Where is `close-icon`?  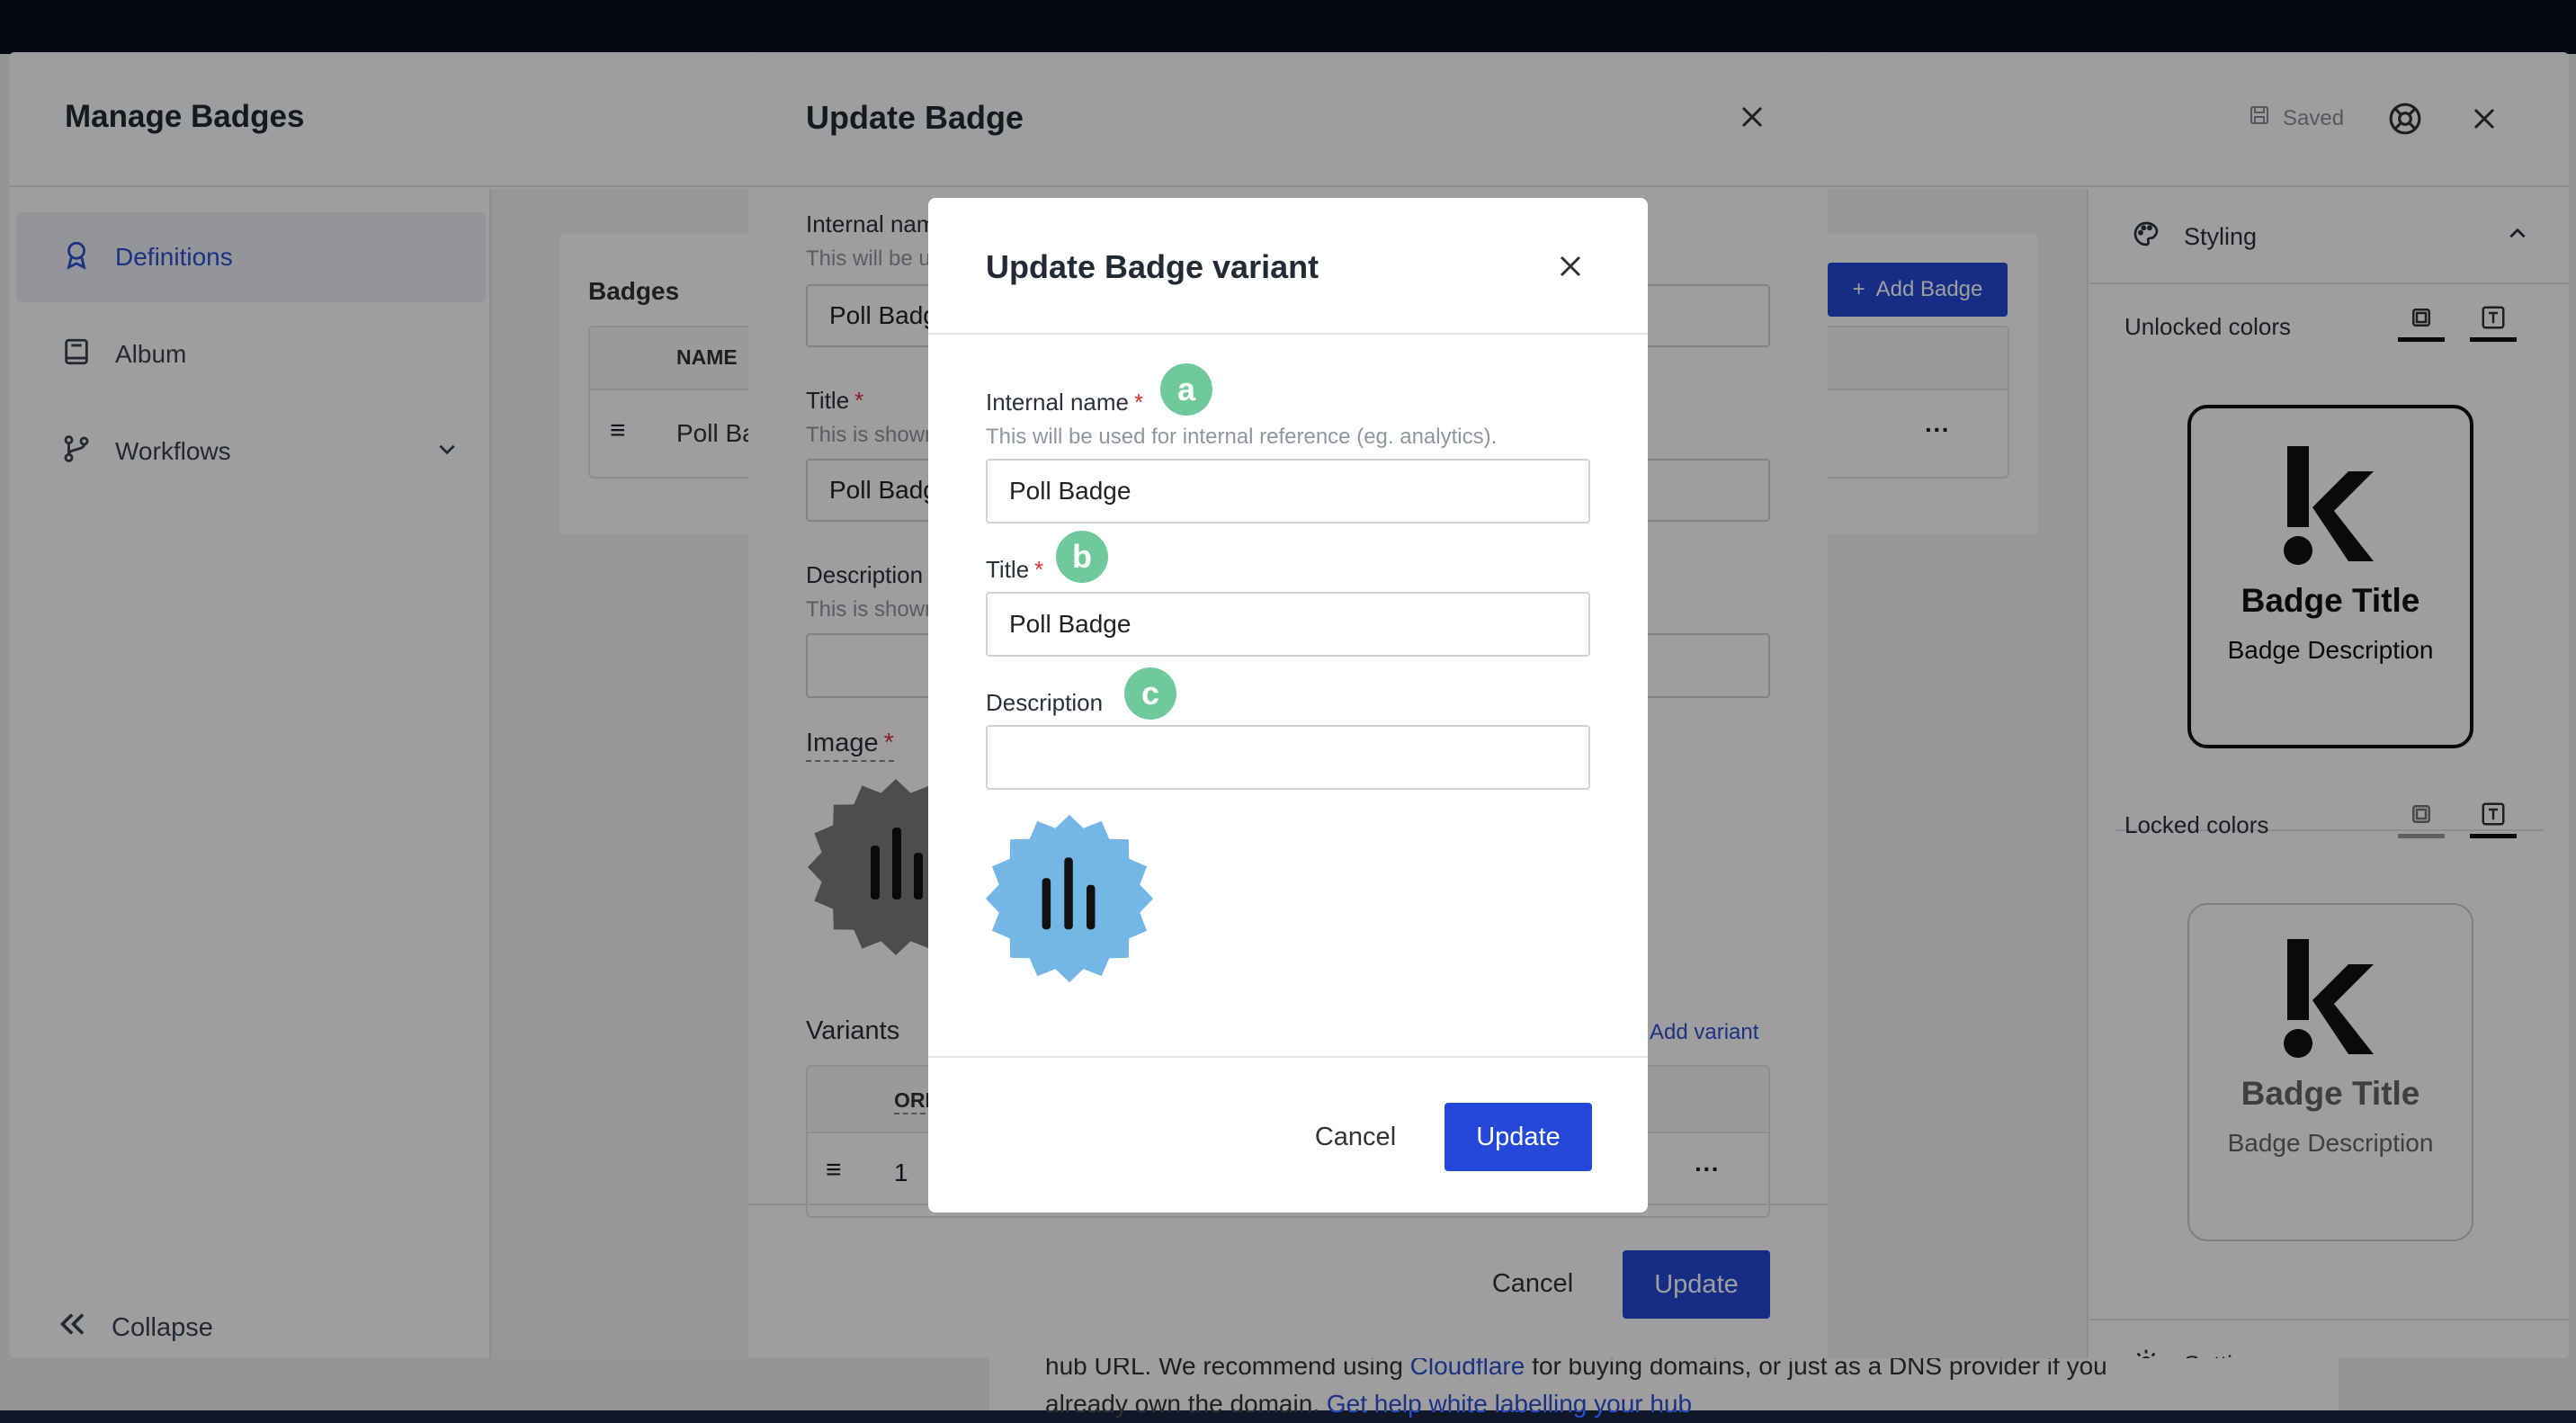
close-icon is located at coordinates (1570, 266).